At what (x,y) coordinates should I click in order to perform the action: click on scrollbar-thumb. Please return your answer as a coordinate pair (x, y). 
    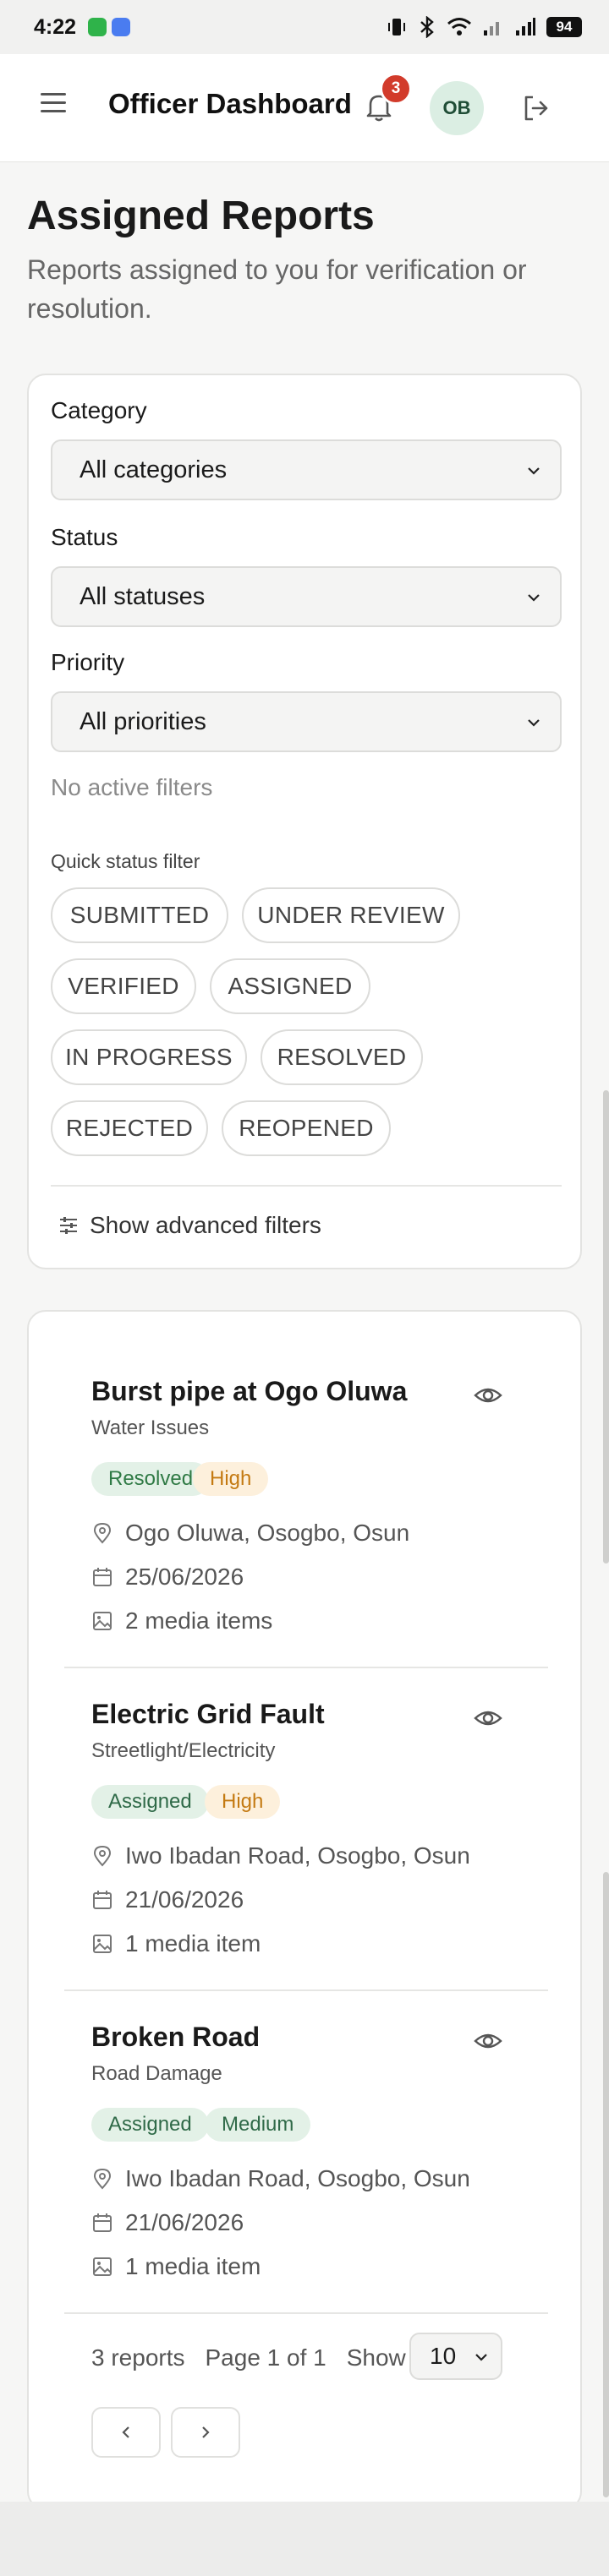
    Looking at the image, I should click on (606, 2184).